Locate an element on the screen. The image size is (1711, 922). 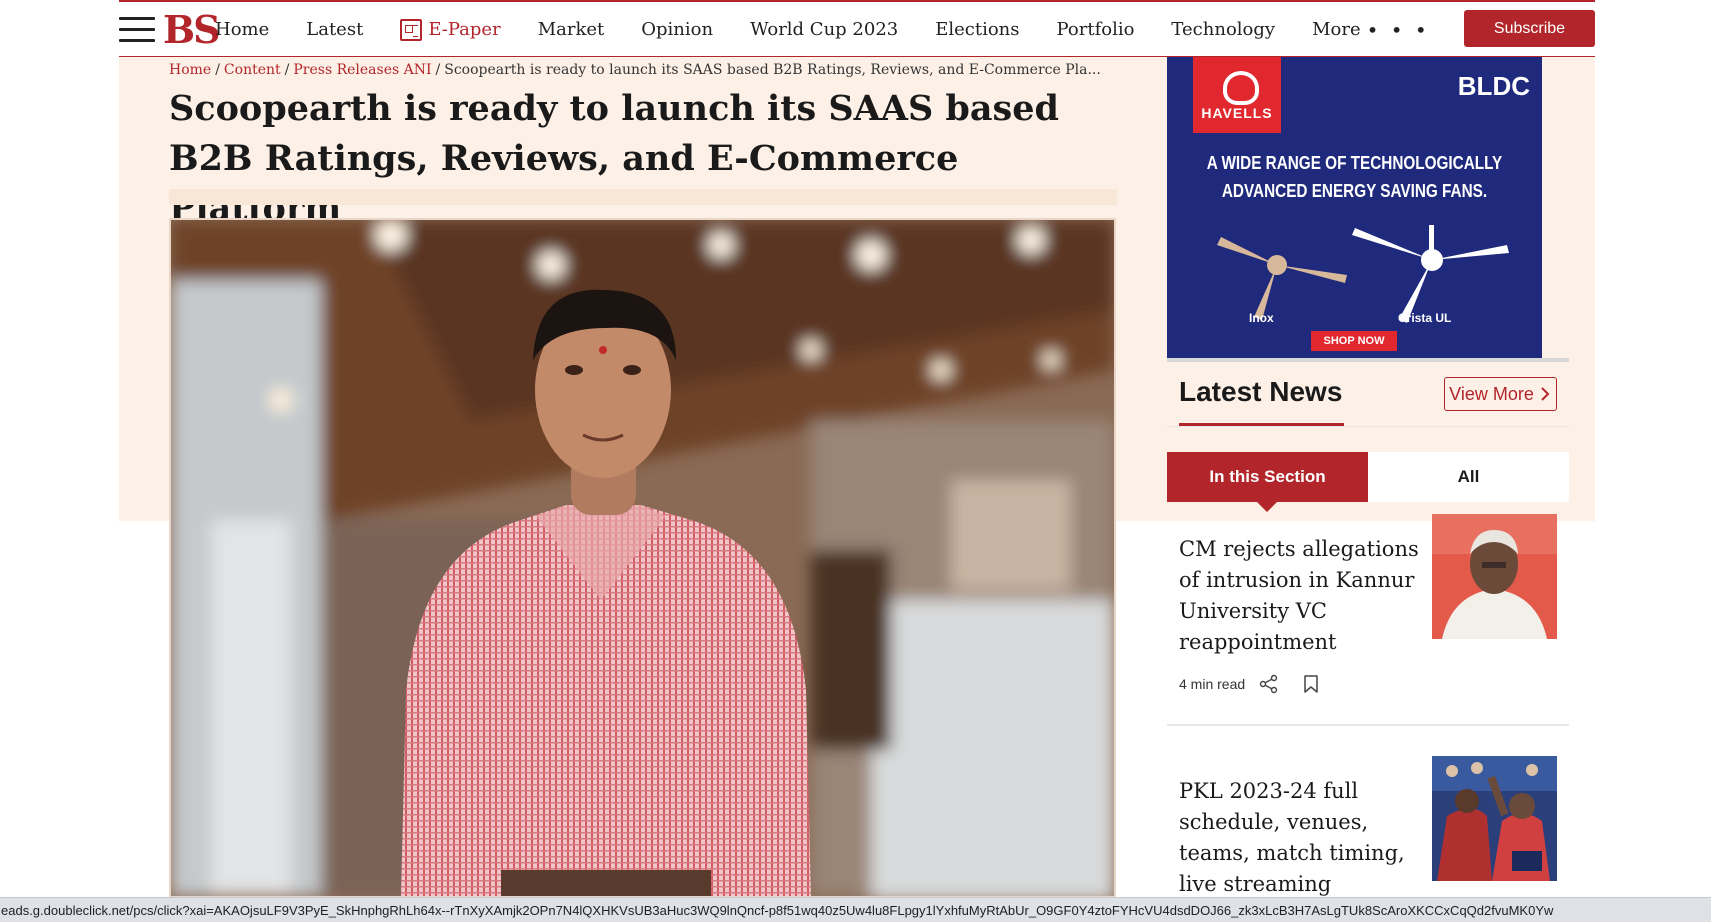
nav-more: More • • • is located at coordinates (1371, 30).